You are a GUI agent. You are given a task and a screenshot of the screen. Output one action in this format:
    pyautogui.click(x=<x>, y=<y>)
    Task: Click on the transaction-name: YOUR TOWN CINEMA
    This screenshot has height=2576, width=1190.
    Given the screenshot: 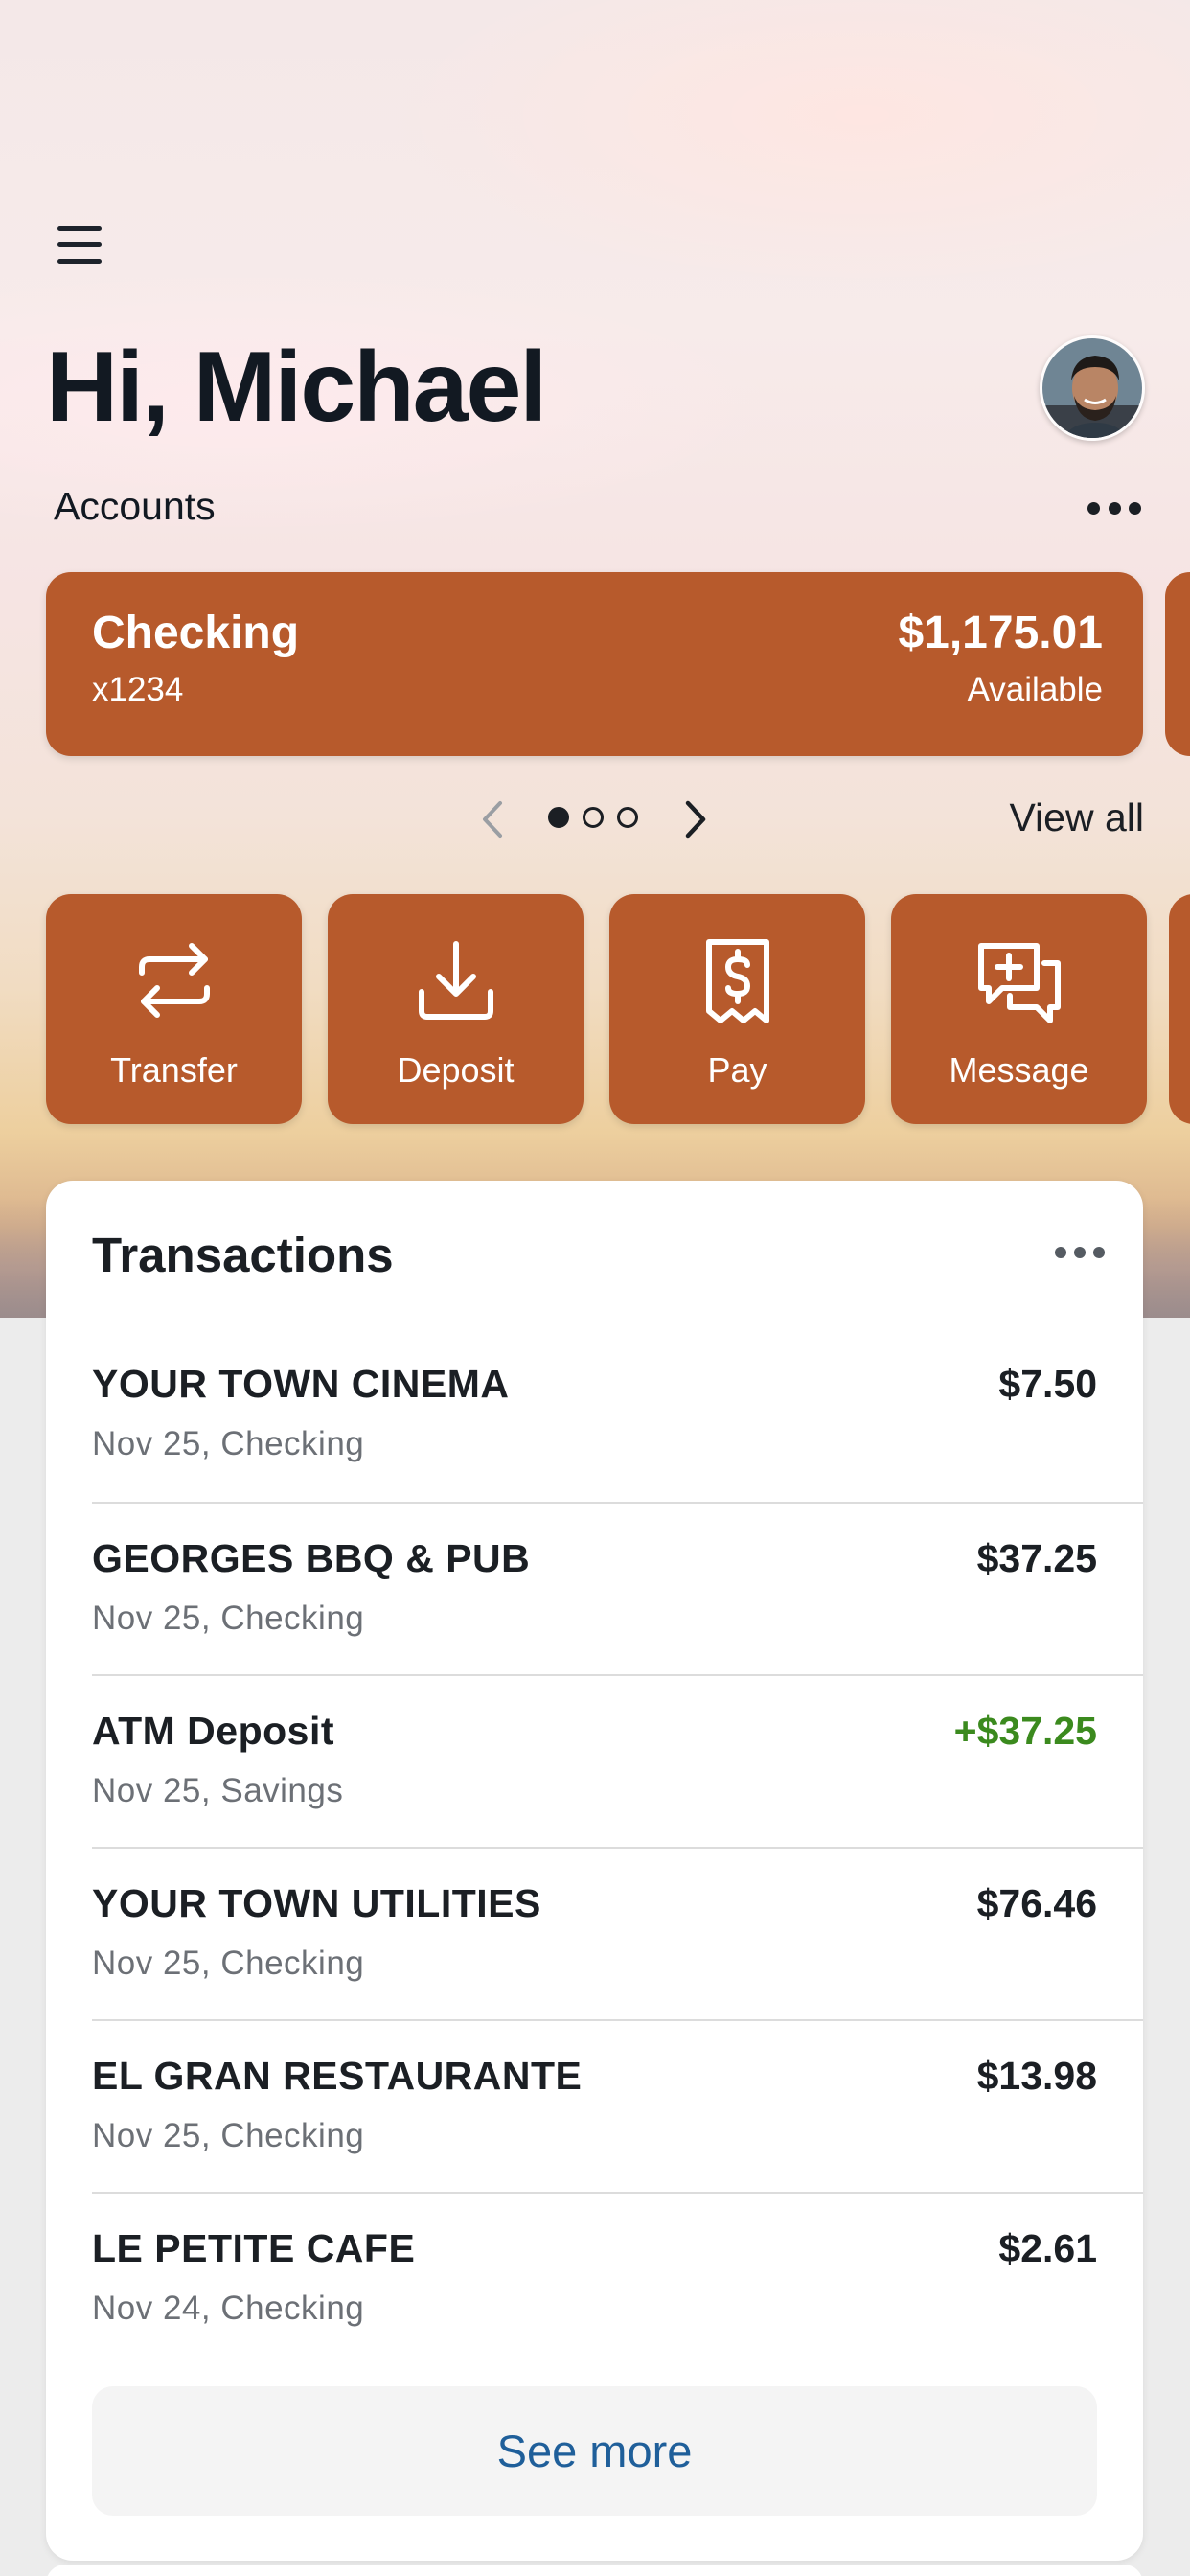 What is the action you would take?
    pyautogui.click(x=301, y=1384)
    